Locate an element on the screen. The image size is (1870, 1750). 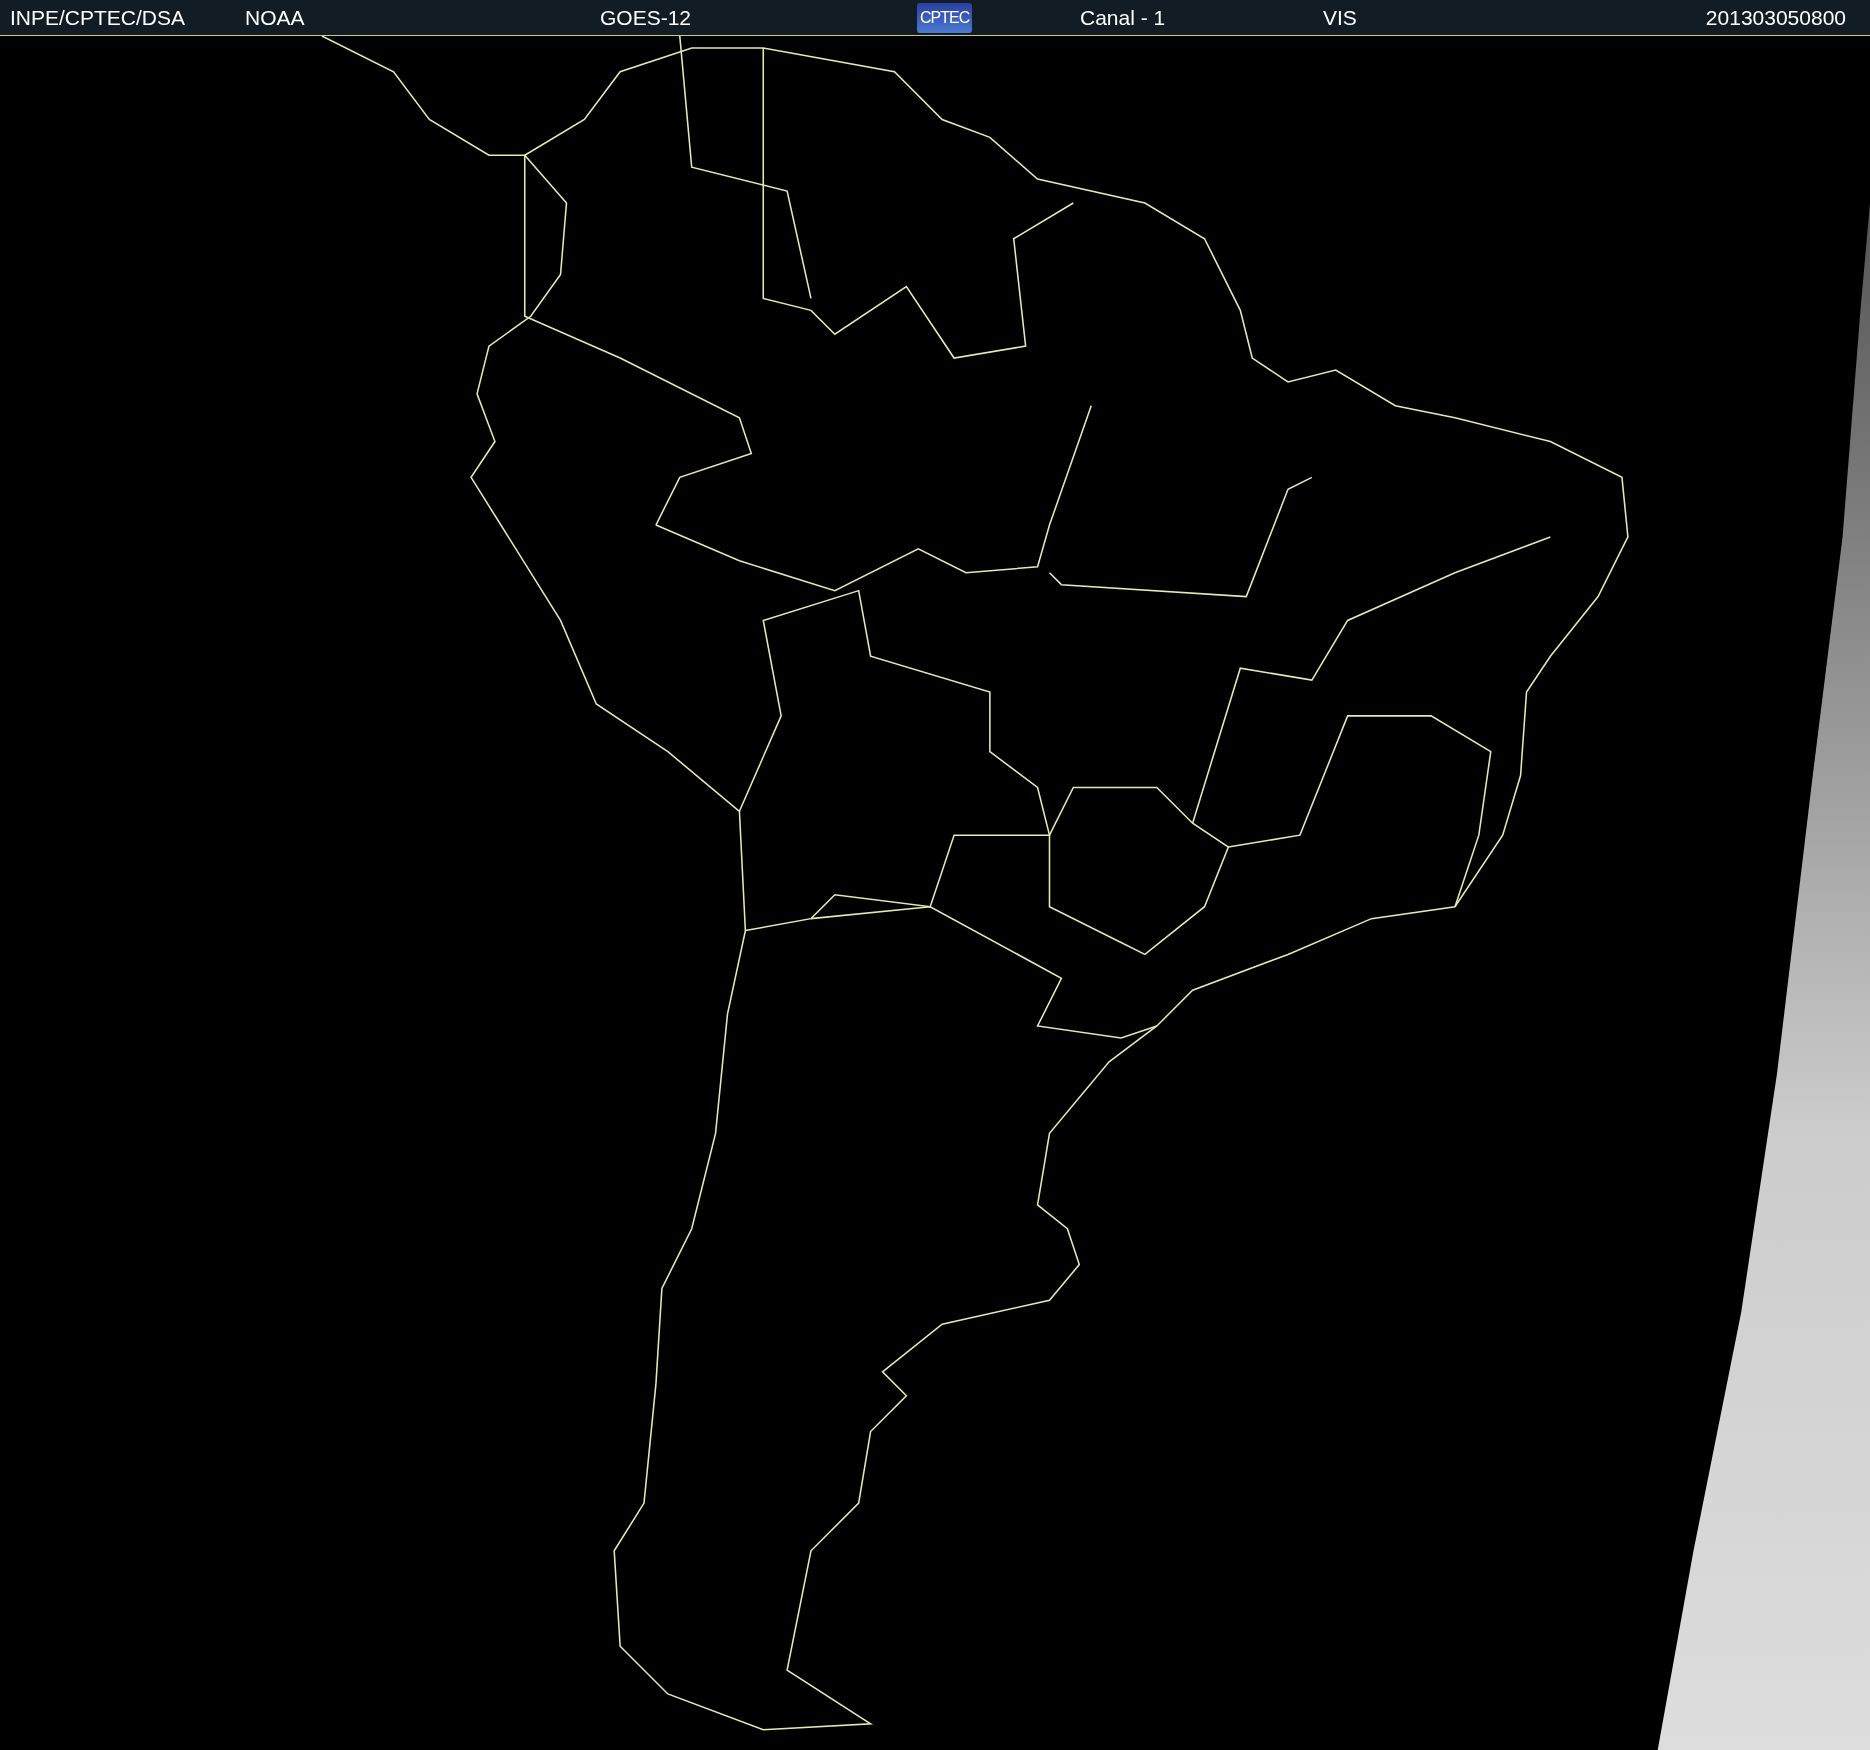
agency-label: NOAA is located at coordinates (275, 17).